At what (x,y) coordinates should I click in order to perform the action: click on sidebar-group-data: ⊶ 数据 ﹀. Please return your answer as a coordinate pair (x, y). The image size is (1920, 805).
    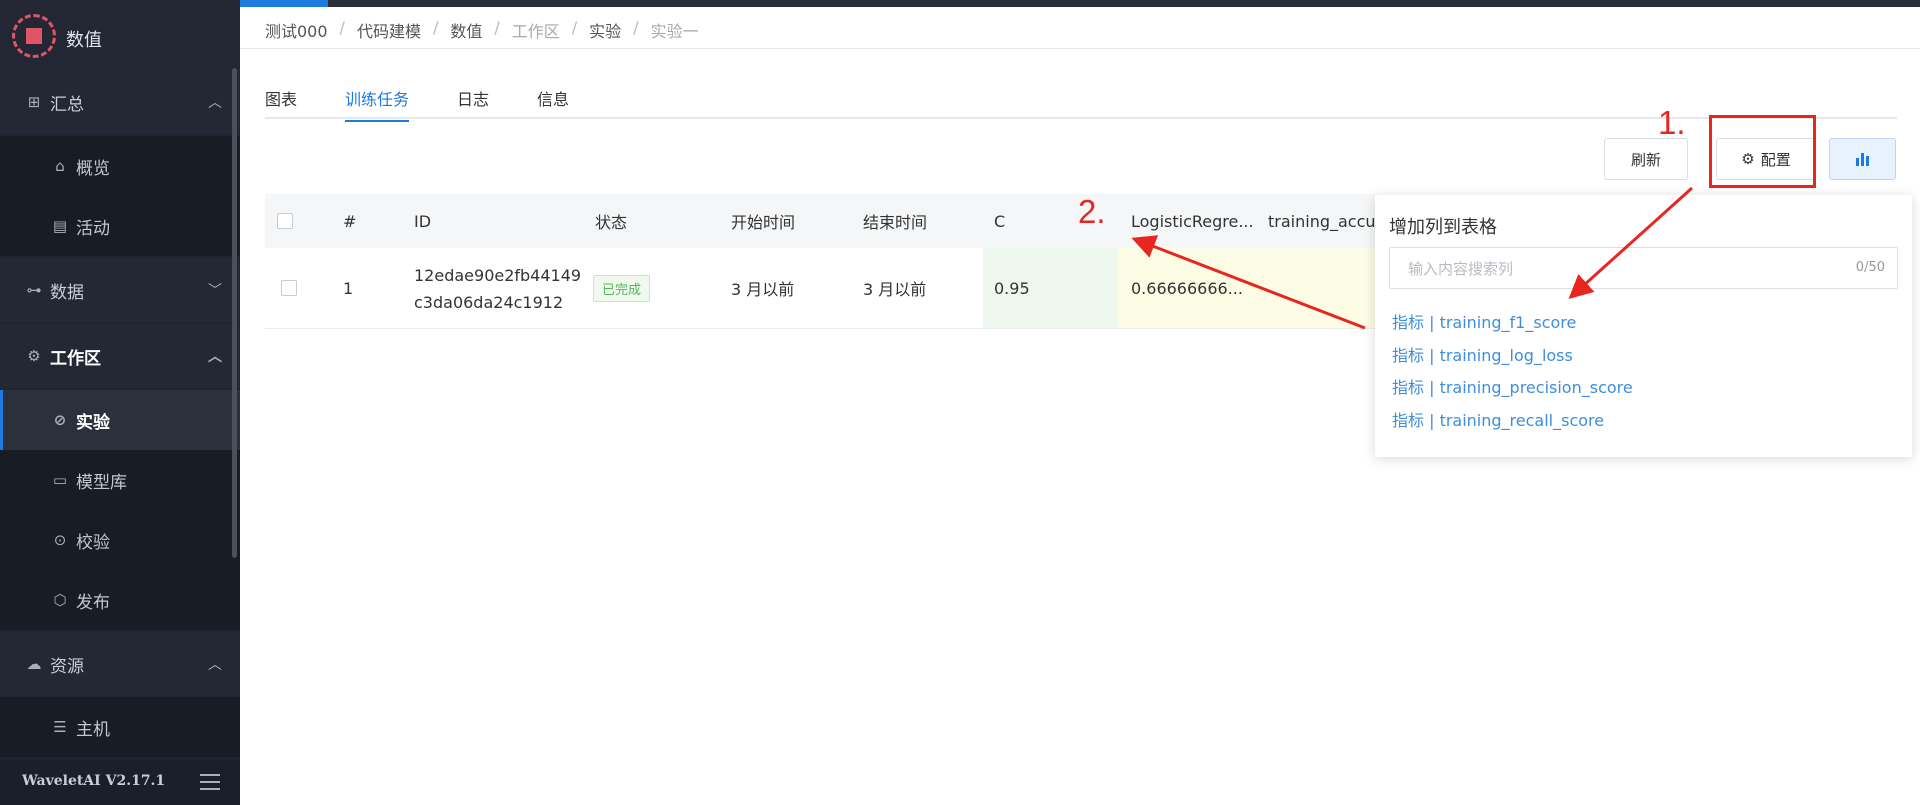
    Looking at the image, I should click on (120, 290).